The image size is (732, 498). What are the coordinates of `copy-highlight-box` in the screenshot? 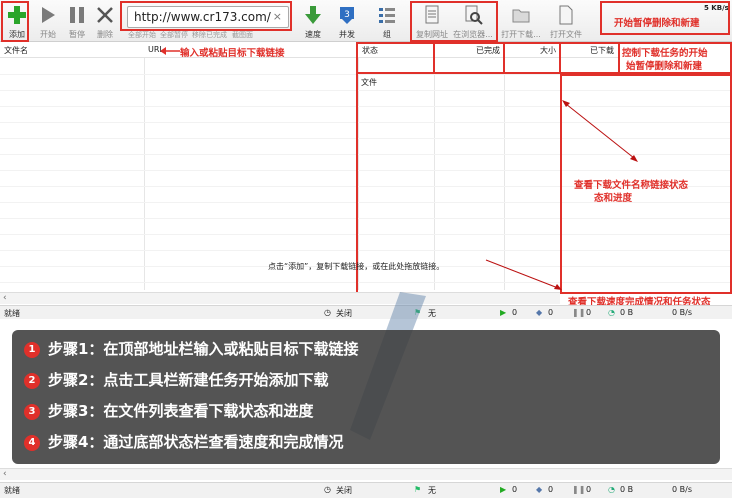 It's located at (454, 21).